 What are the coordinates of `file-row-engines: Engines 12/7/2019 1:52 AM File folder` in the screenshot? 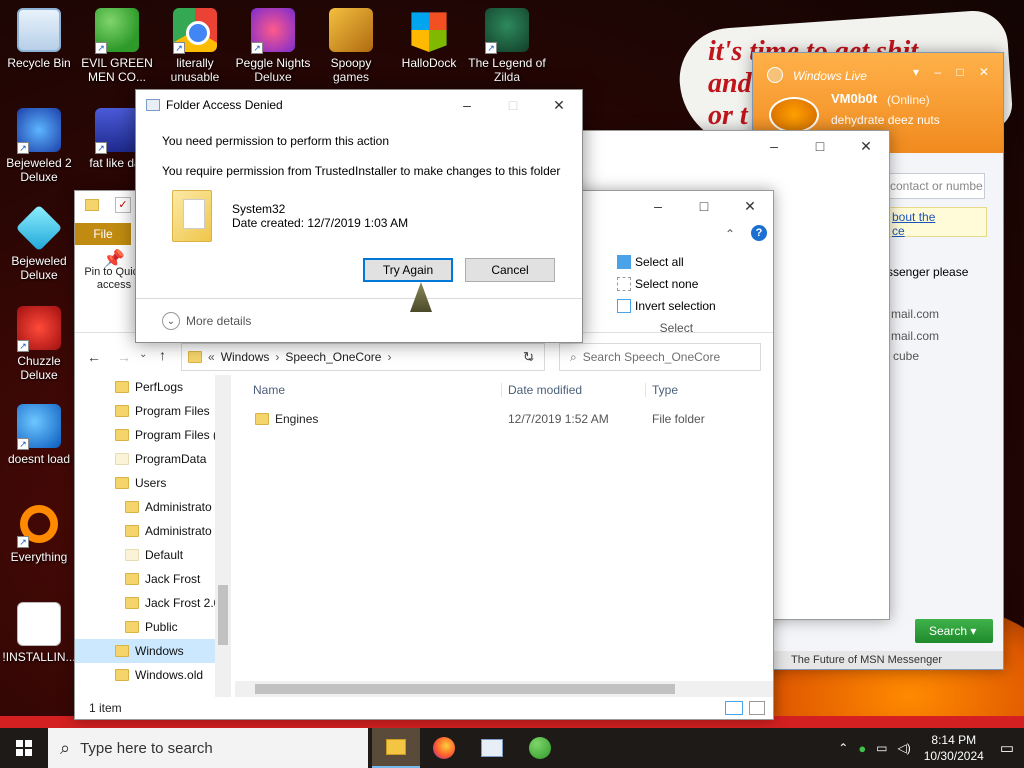 It's located at (506, 419).